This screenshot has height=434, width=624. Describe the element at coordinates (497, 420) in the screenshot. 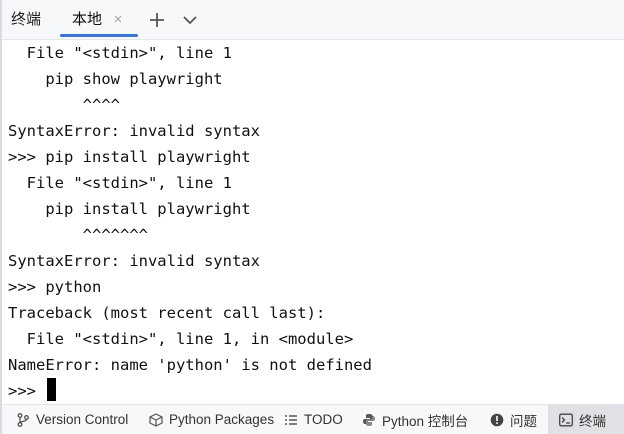

I see `problems-icon` at that location.